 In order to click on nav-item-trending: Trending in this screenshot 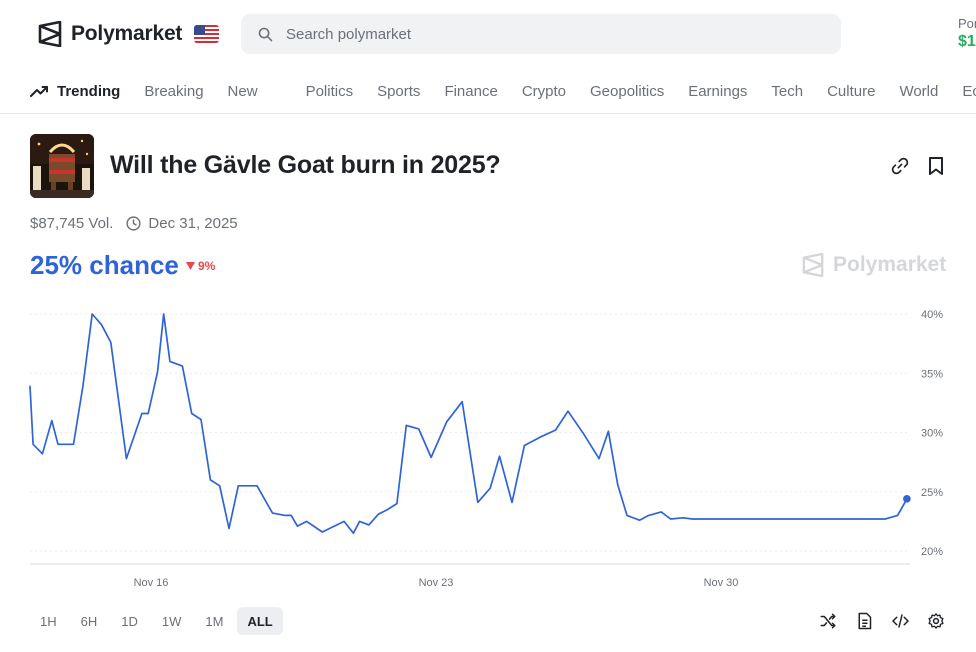, I will do `click(75, 91)`.